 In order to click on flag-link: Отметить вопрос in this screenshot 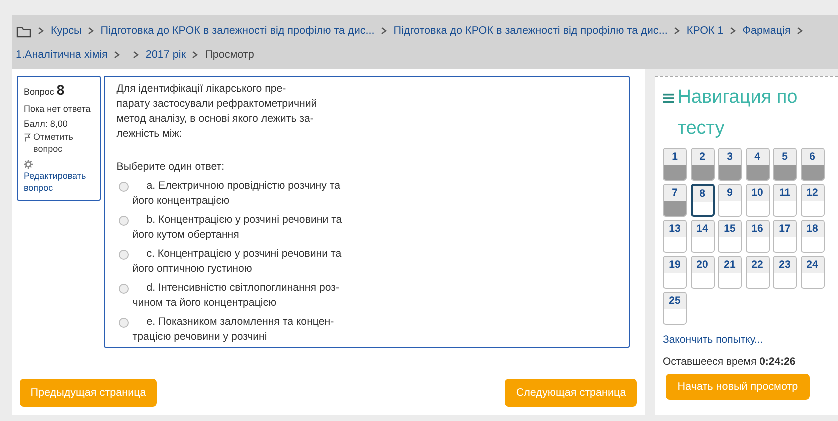, I will do `click(64, 143)`.